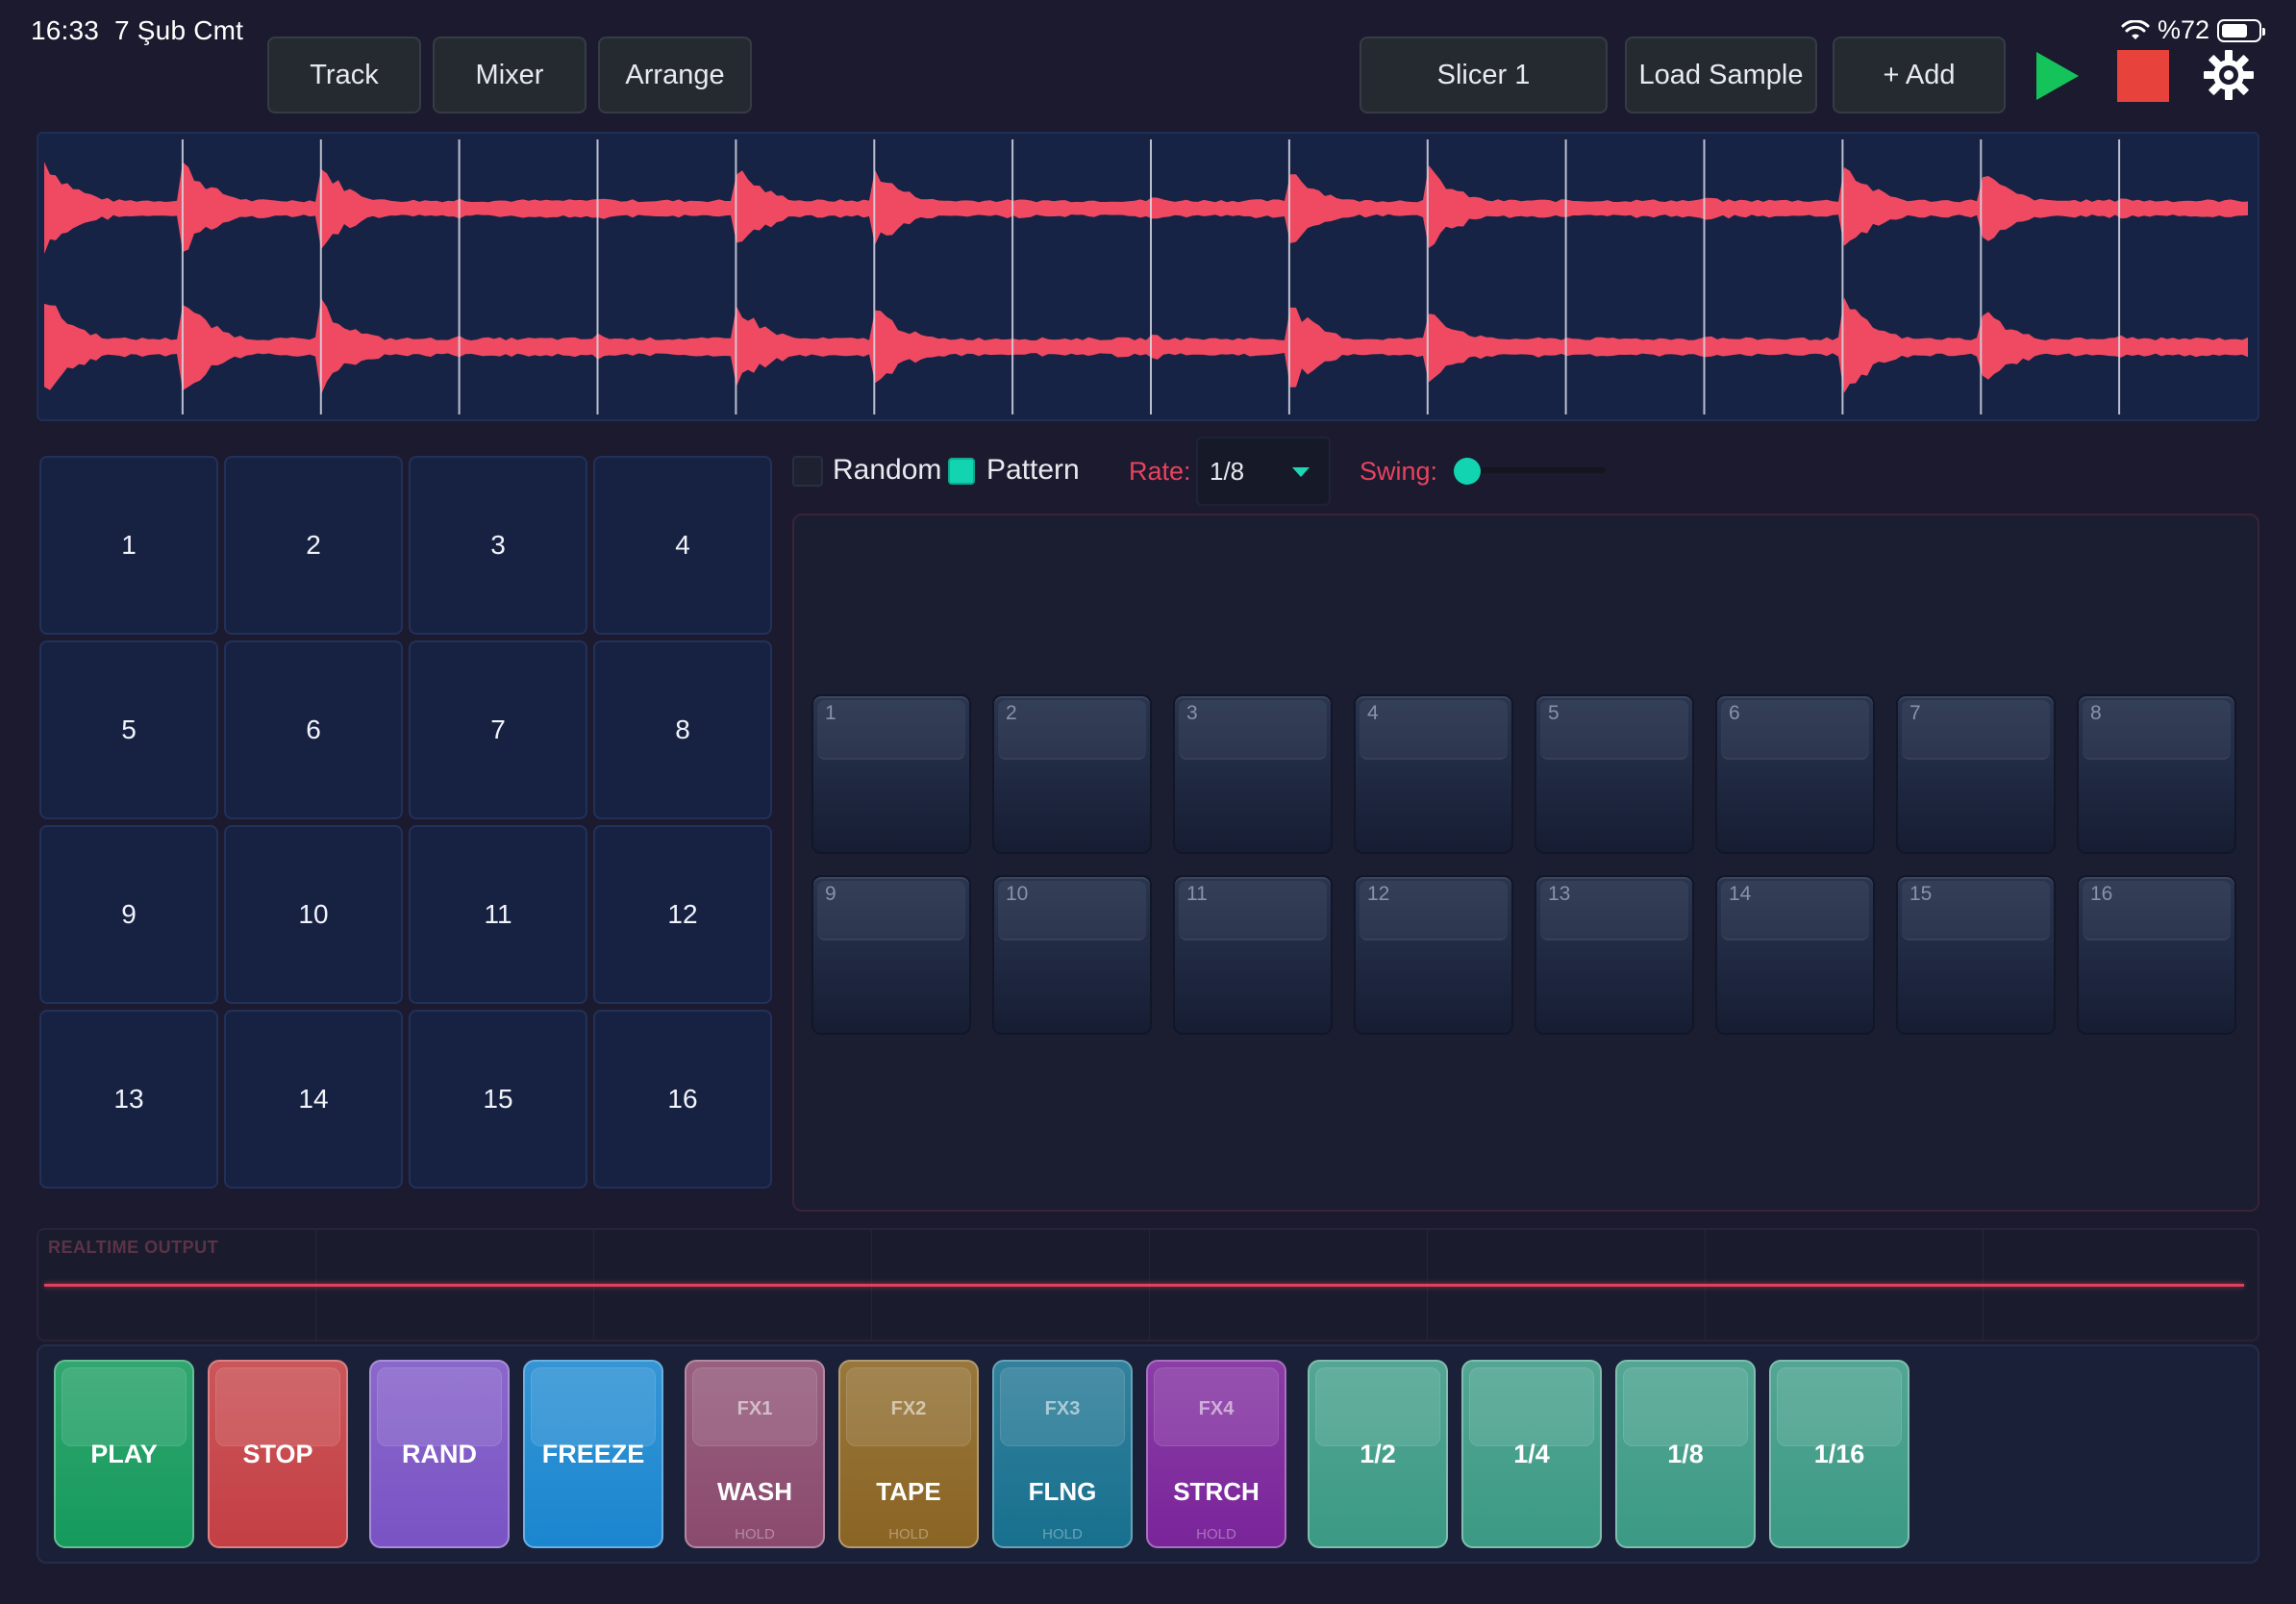 This screenshot has height=1604, width=2296. I want to click on pad-3: 3, so click(498, 545).